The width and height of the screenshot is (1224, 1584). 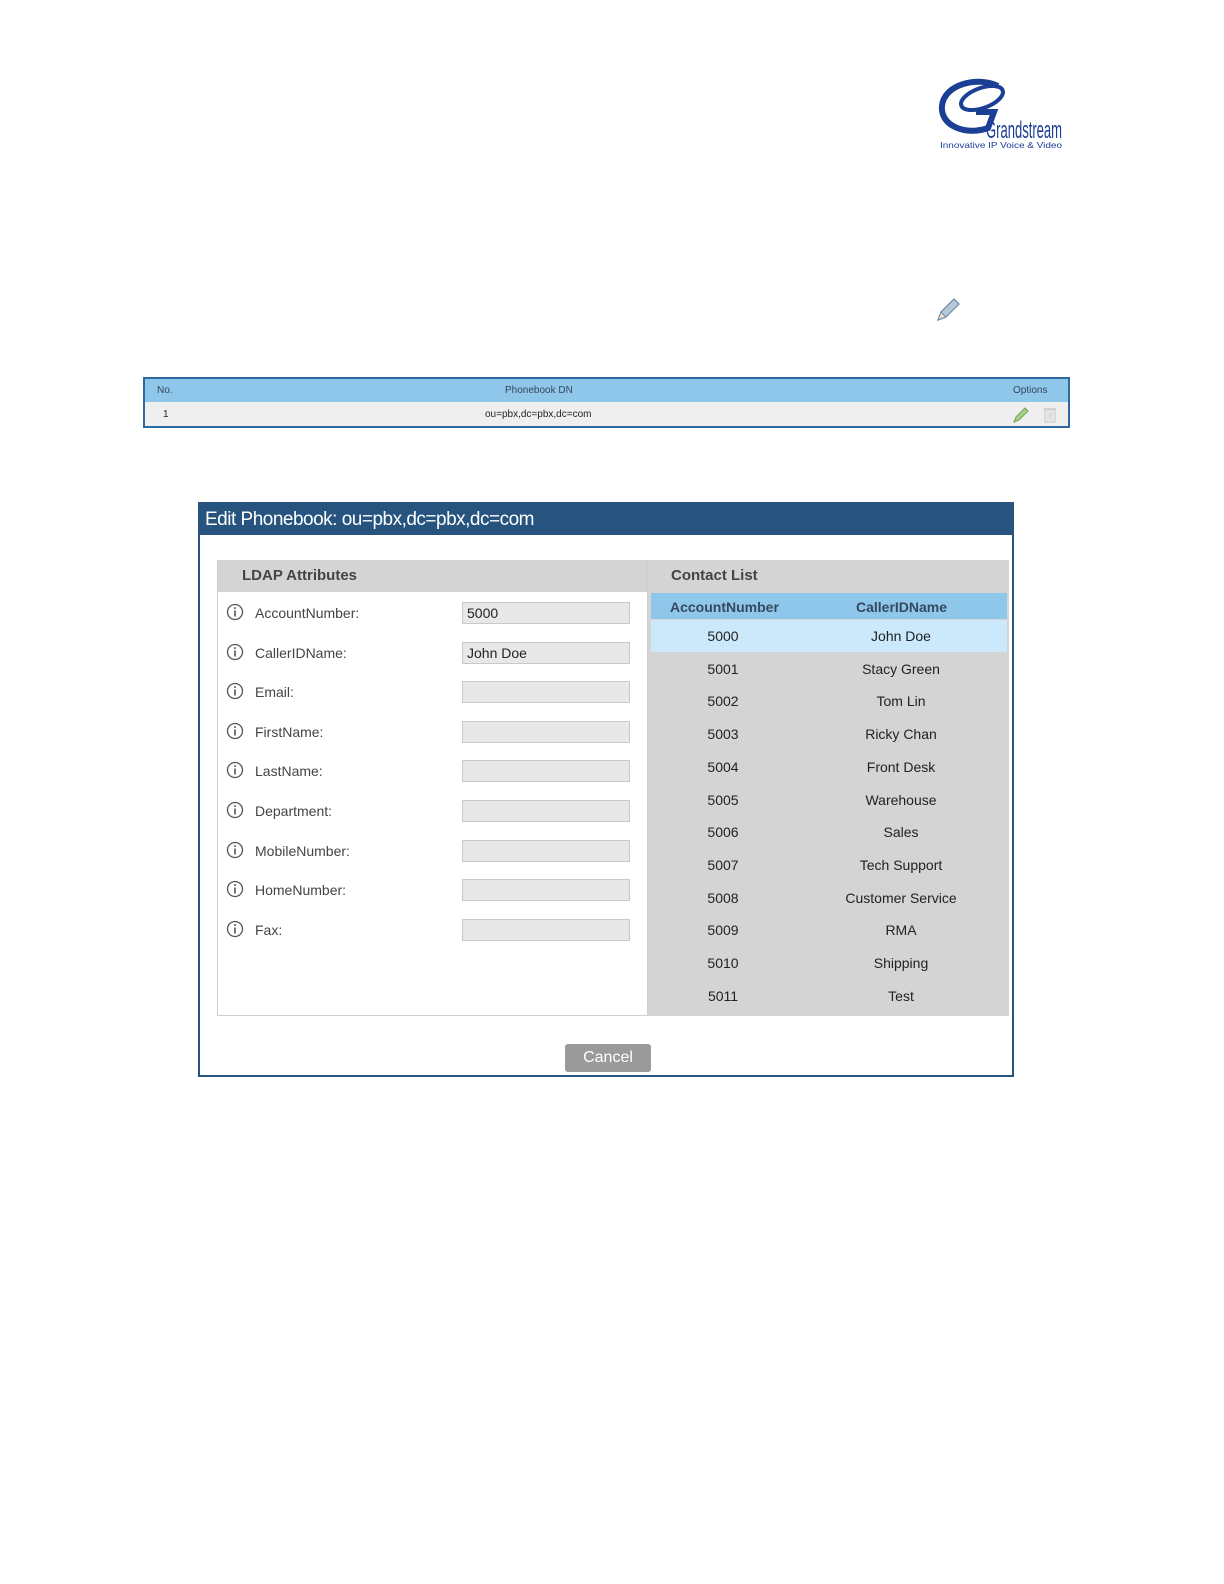 I want to click on header-no: No., so click(x=165, y=390).